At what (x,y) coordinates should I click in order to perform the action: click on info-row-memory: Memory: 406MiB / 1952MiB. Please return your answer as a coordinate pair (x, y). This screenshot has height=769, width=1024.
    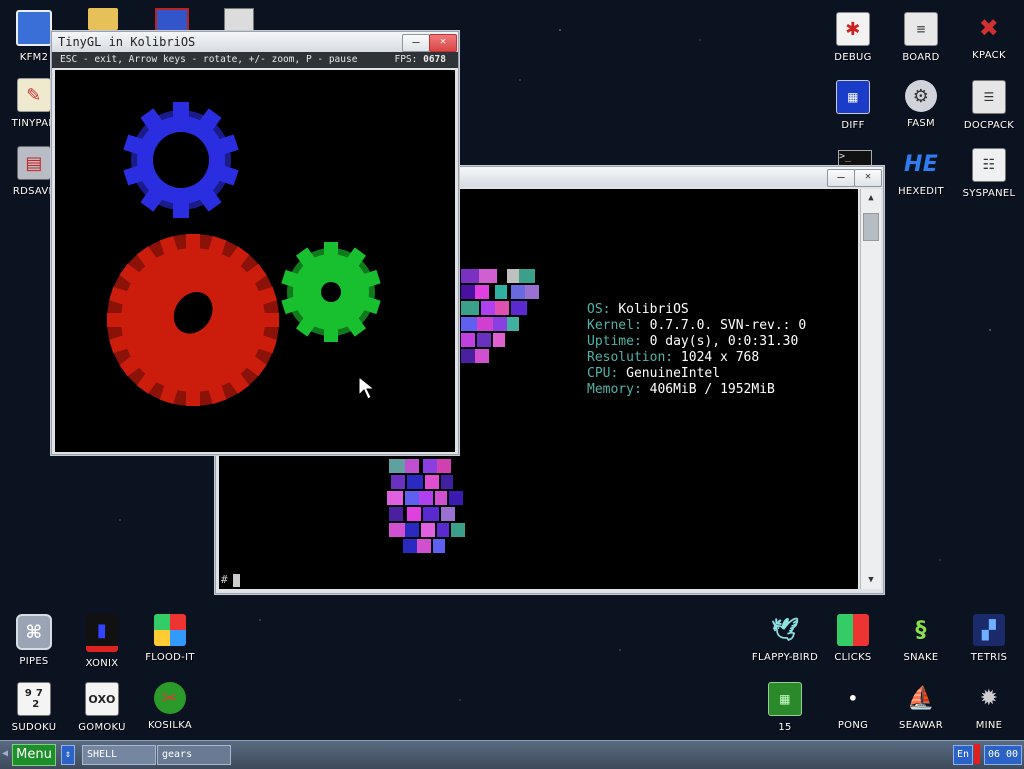
    Looking at the image, I should click on (696, 390).